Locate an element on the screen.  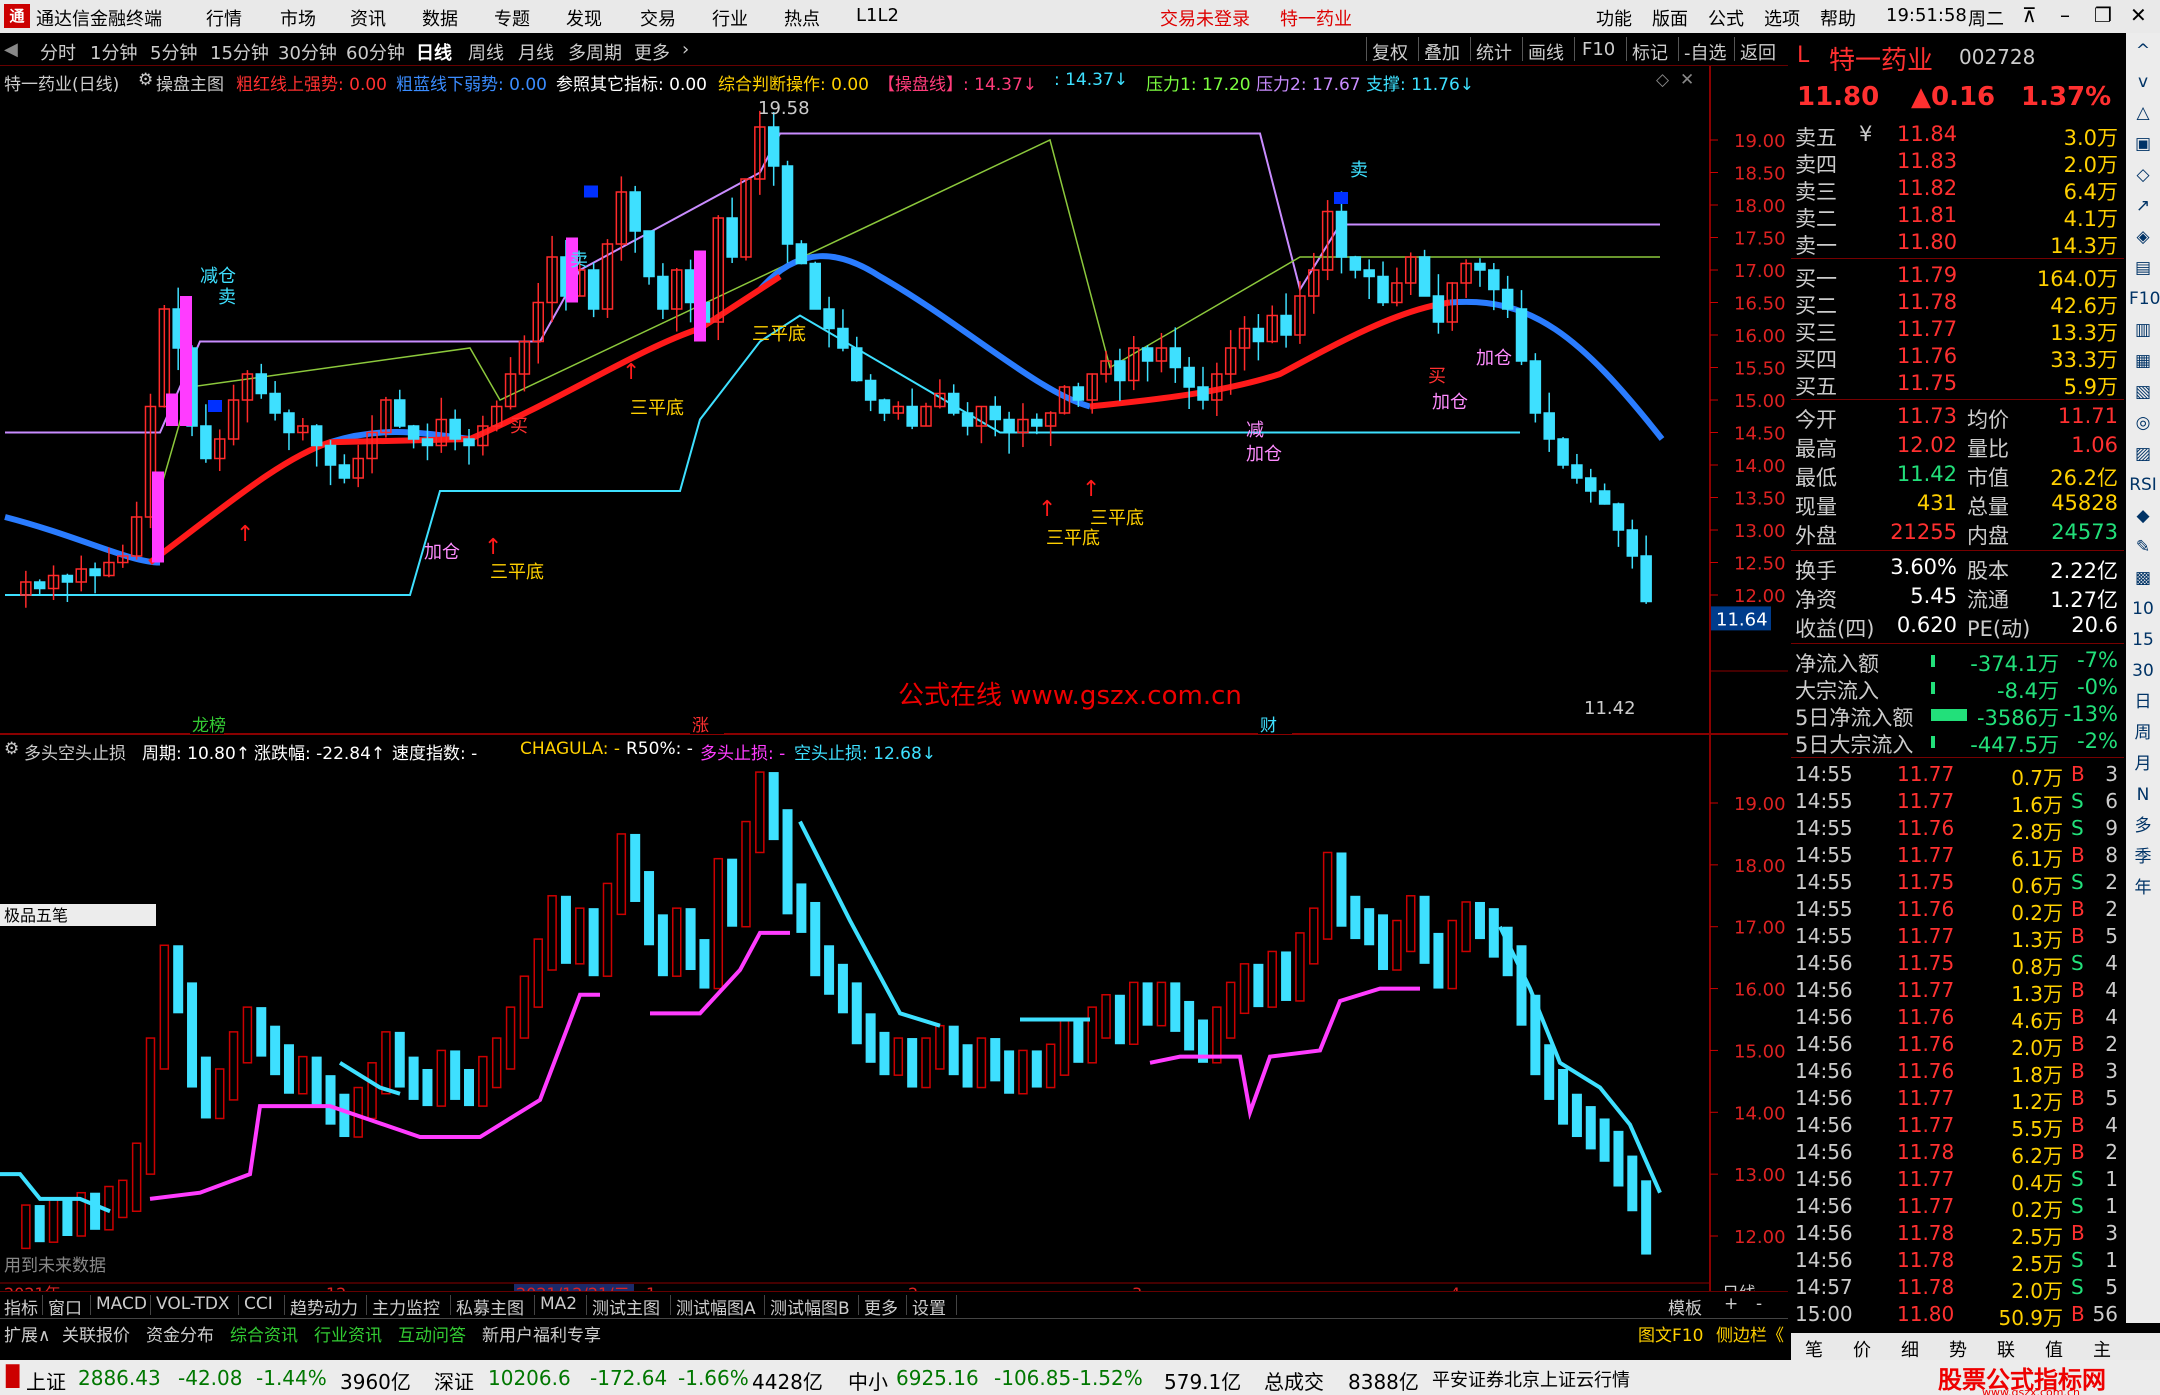
indicator-tab: CCI is located at coordinates (258, 1304).